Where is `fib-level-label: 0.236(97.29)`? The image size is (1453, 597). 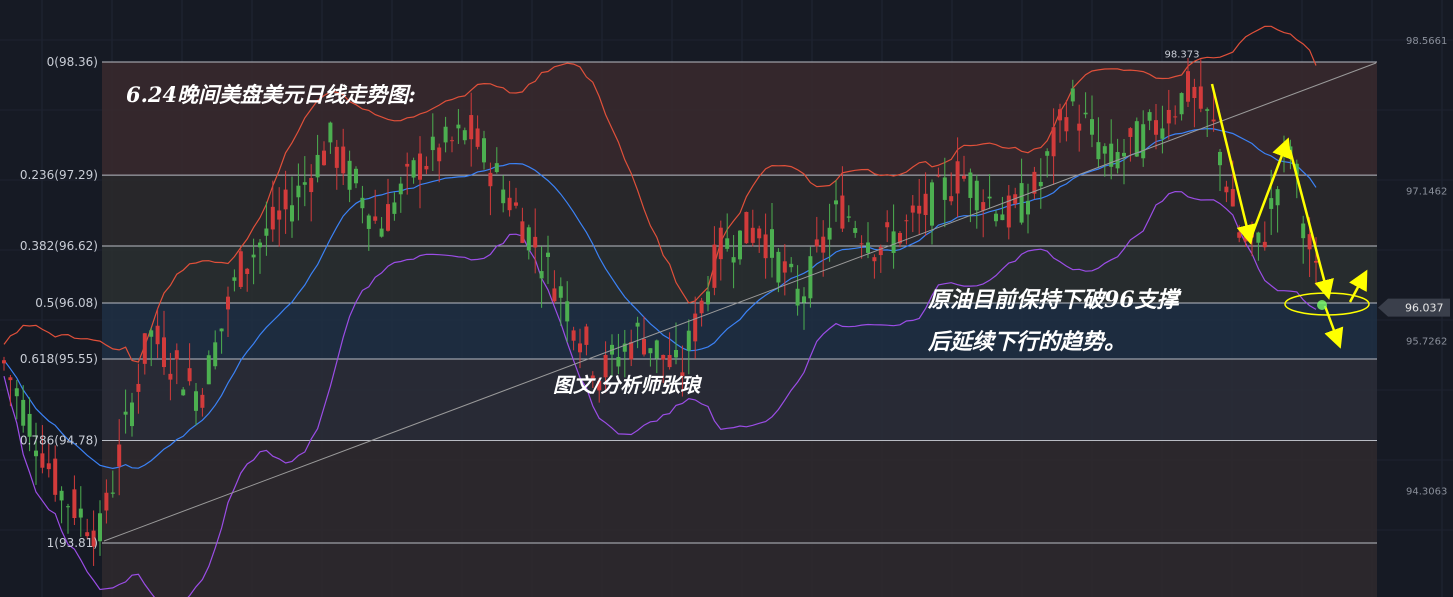 fib-level-label: 0.236(97.29) is located at coordinates (59, 175).